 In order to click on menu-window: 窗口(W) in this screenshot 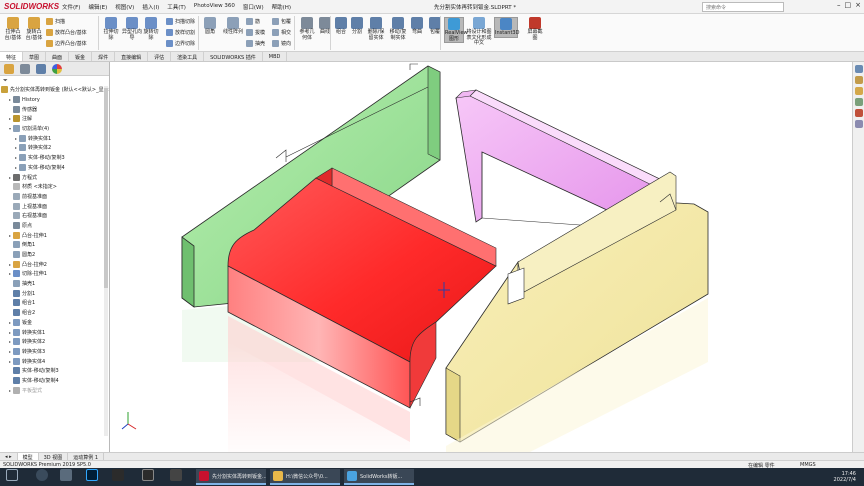, I will do `click(253, 7)`.